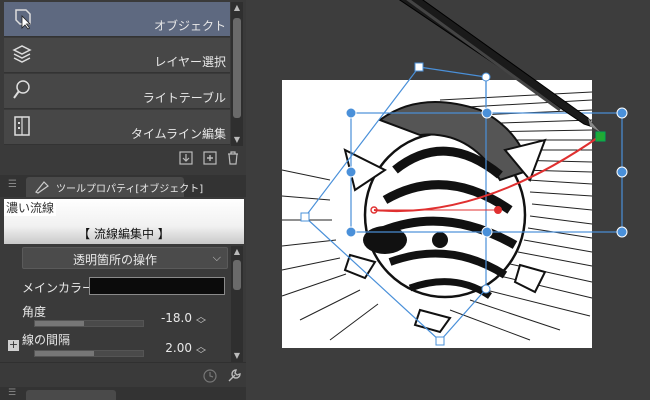 This screenshot has height=400, width=650. I want to click on dropdown-value: 透明箇所の操作, so click(115, 260).